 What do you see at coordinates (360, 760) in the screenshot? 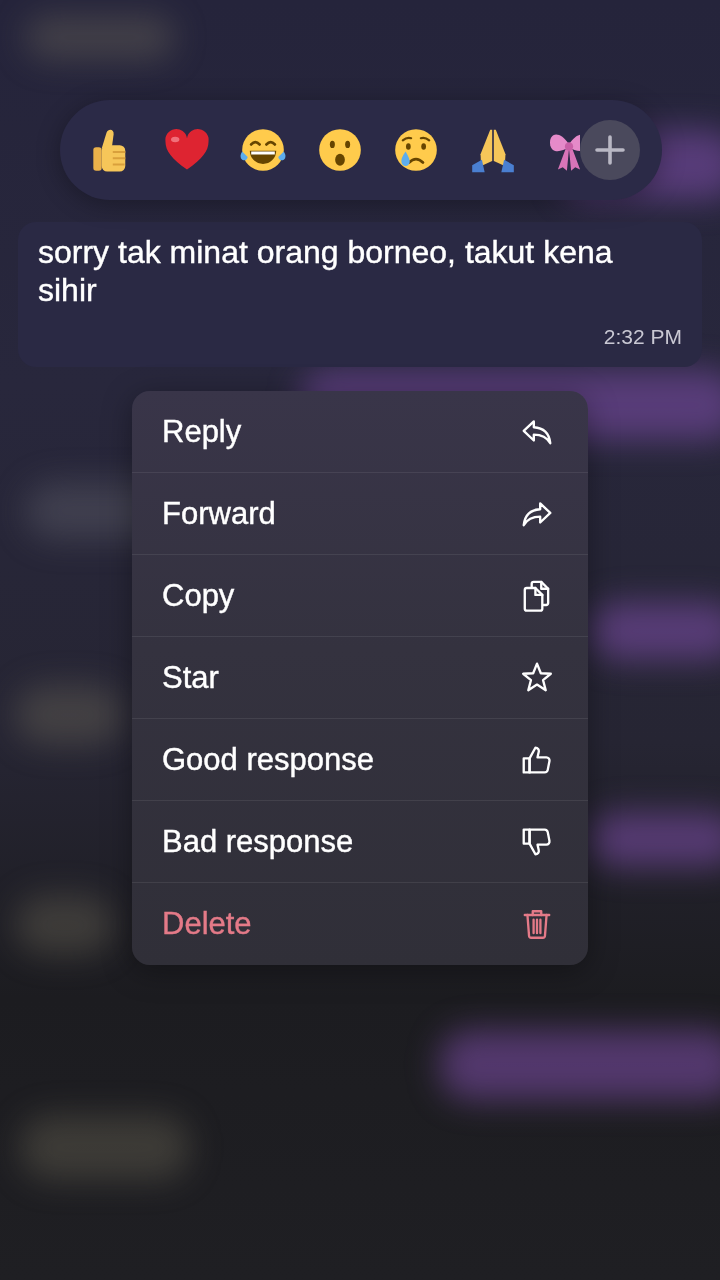
I see `menu-item: Good response` at bounding box center [360, 760].